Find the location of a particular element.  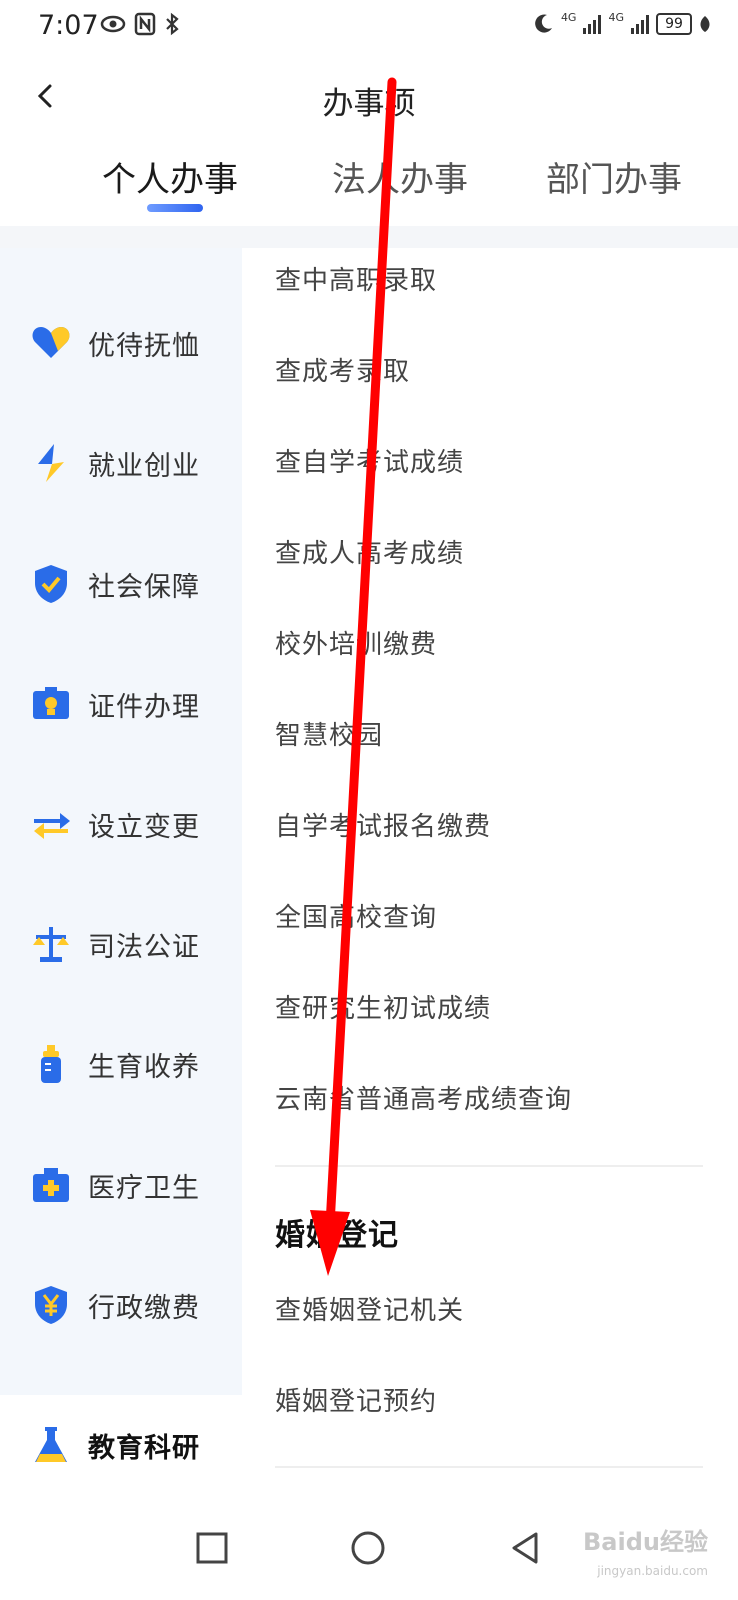

section-title: 婚姻登记 is located at coordinates (337, 1235).